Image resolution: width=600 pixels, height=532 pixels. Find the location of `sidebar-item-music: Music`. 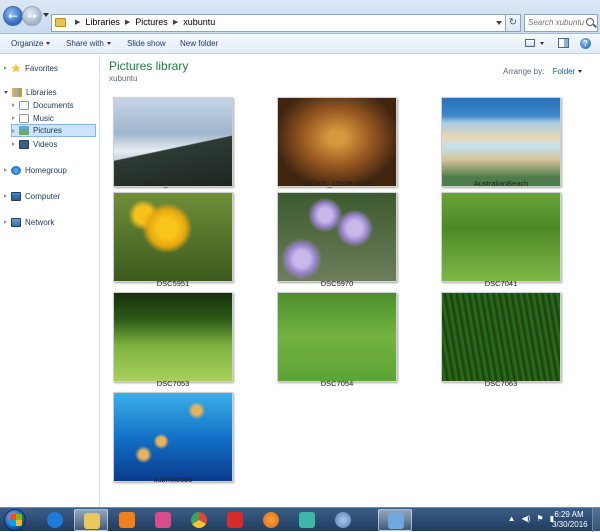

sidebar-item-music: Music is located at coordinates (33, 118).